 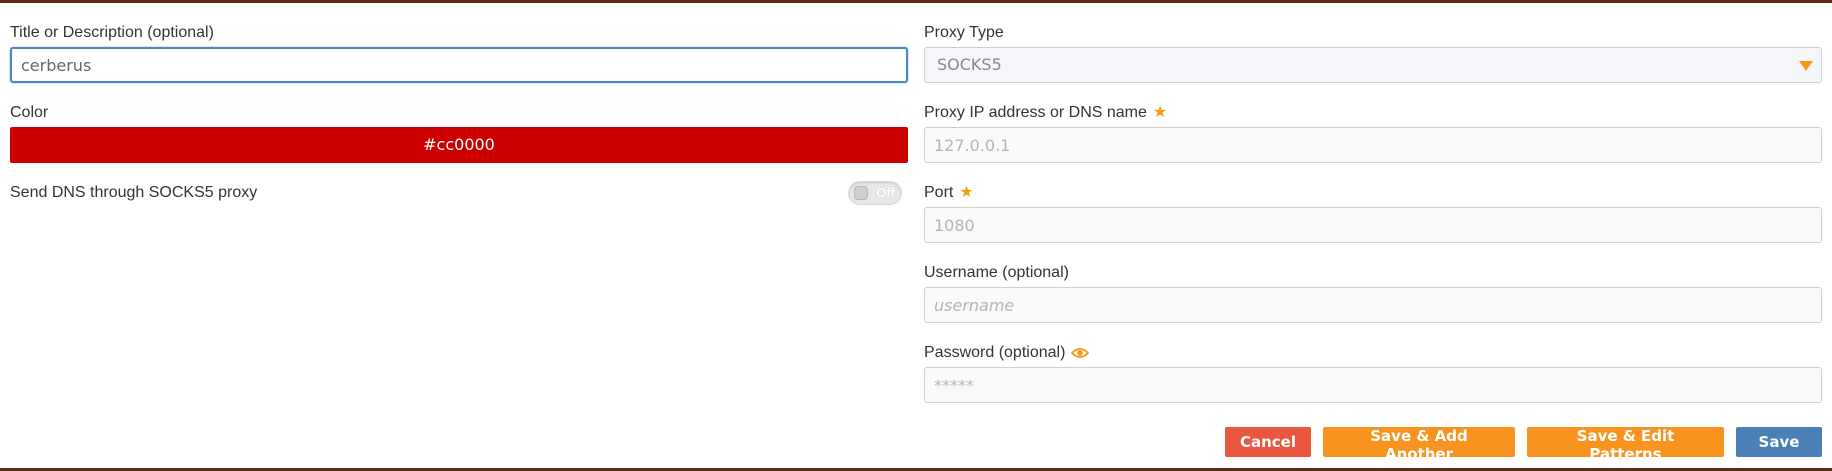 I want to click on password-input, so click(x=1373, y=385).